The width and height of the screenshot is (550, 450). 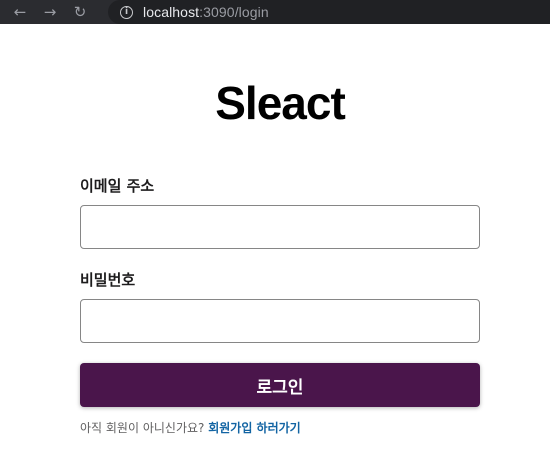 I want to click on app-logo: Sleact, so click(x=280, y=103).